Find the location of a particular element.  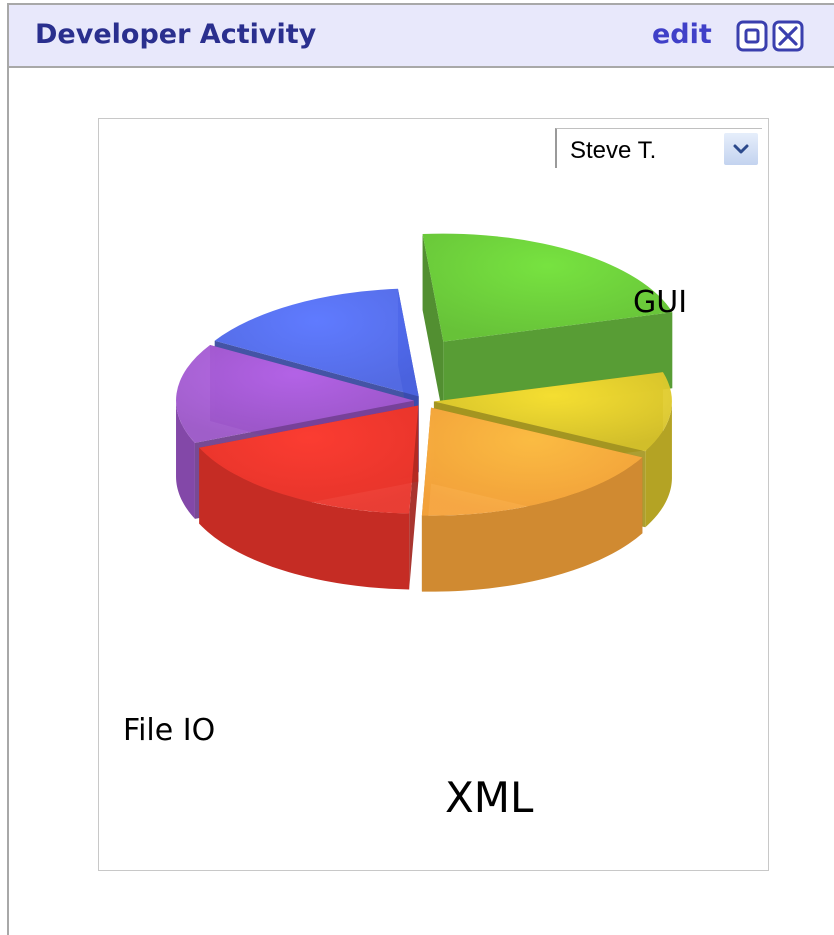

slice-label-gui: GUI is located at coordinates (660, 302).